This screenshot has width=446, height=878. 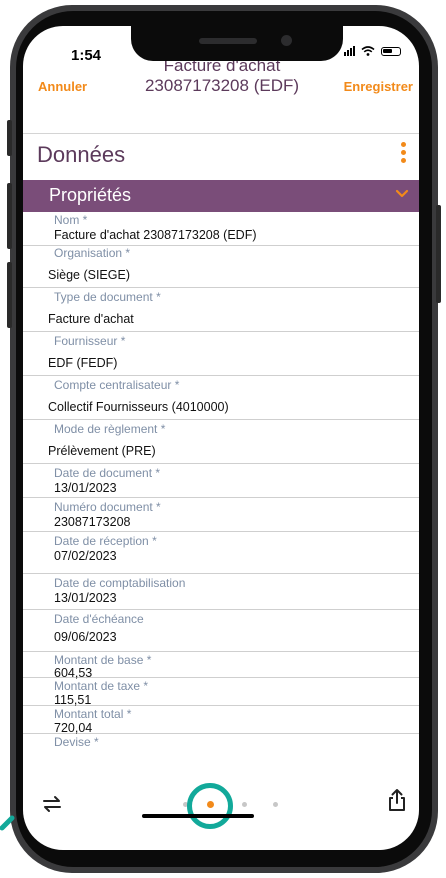 What do you see at coordinates (221, 592) in the screenshot?
I see `field-date-comptabilisation: Date de comptabilisation 13/01/2023` at bounding box center [221, 592].